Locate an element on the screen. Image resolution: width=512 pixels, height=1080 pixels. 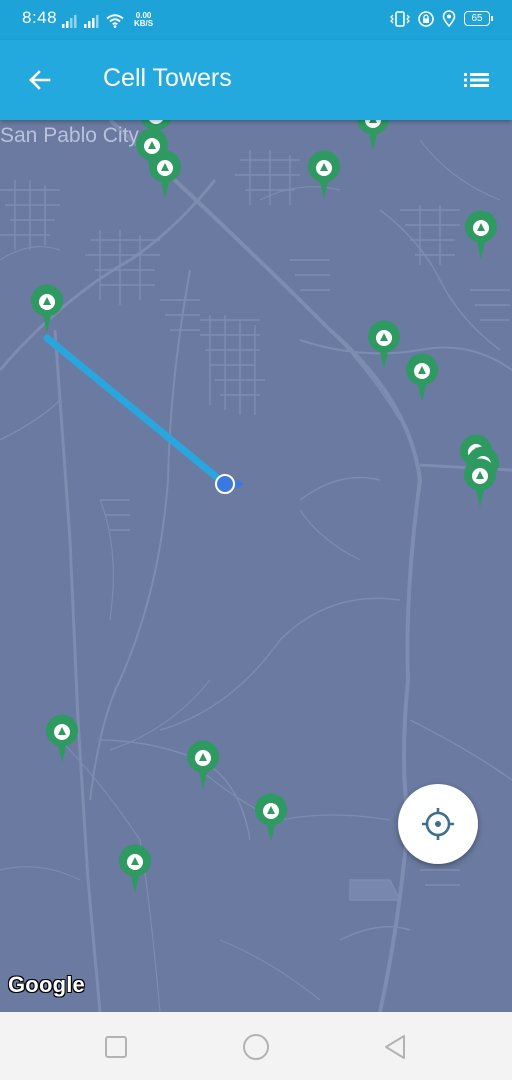
back-nav-button is located at coordinates (396, 1047).